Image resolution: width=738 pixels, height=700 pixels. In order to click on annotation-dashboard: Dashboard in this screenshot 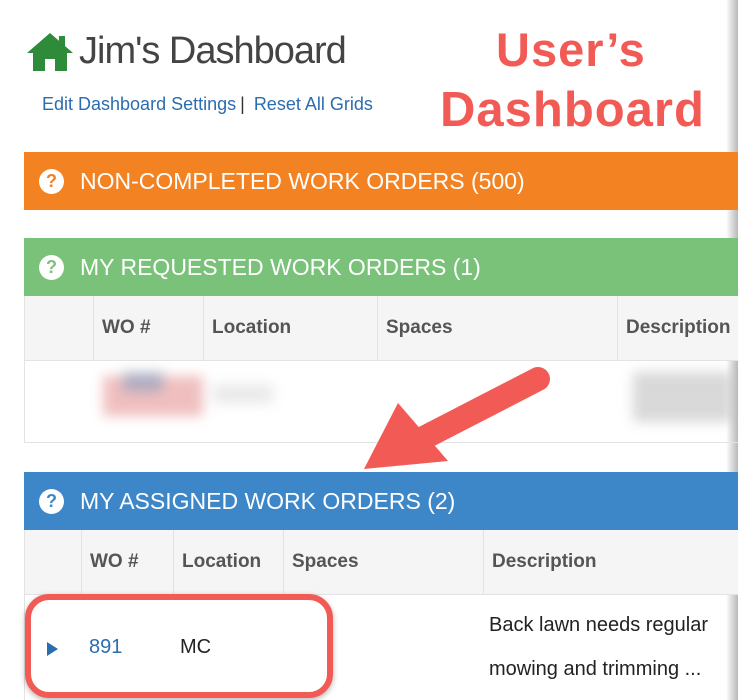, I will do `click(572, 110)`.